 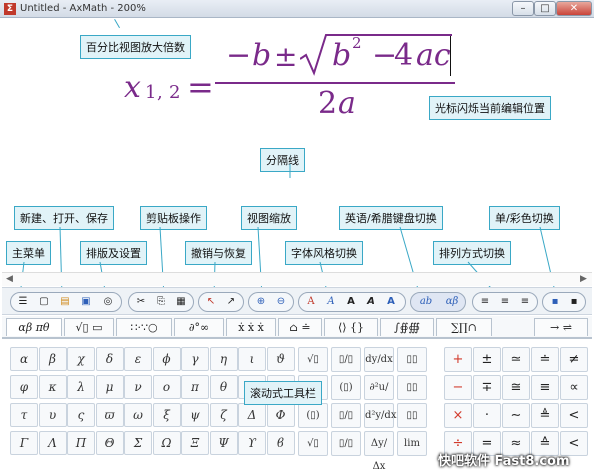 I want to click on greek-symbol-button: Ω, so click(x=166, y=443).